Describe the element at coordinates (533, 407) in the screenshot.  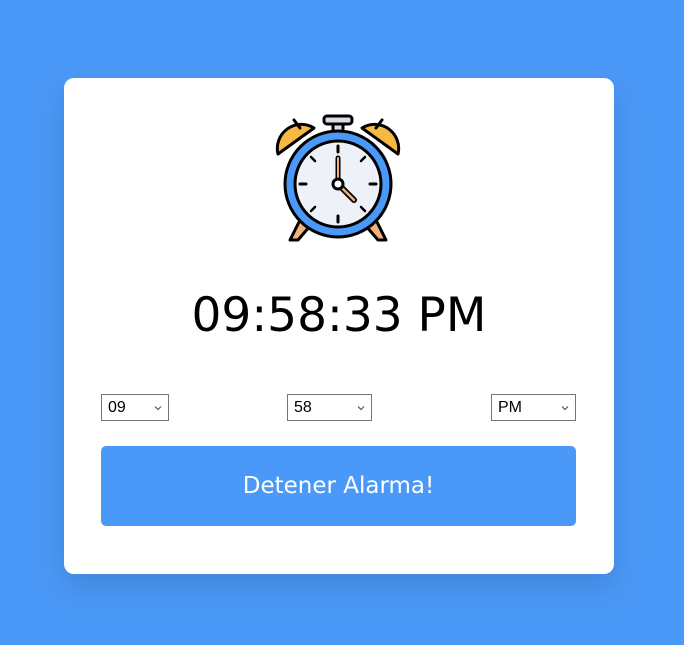
I see `ampm-select: PM` at that location.